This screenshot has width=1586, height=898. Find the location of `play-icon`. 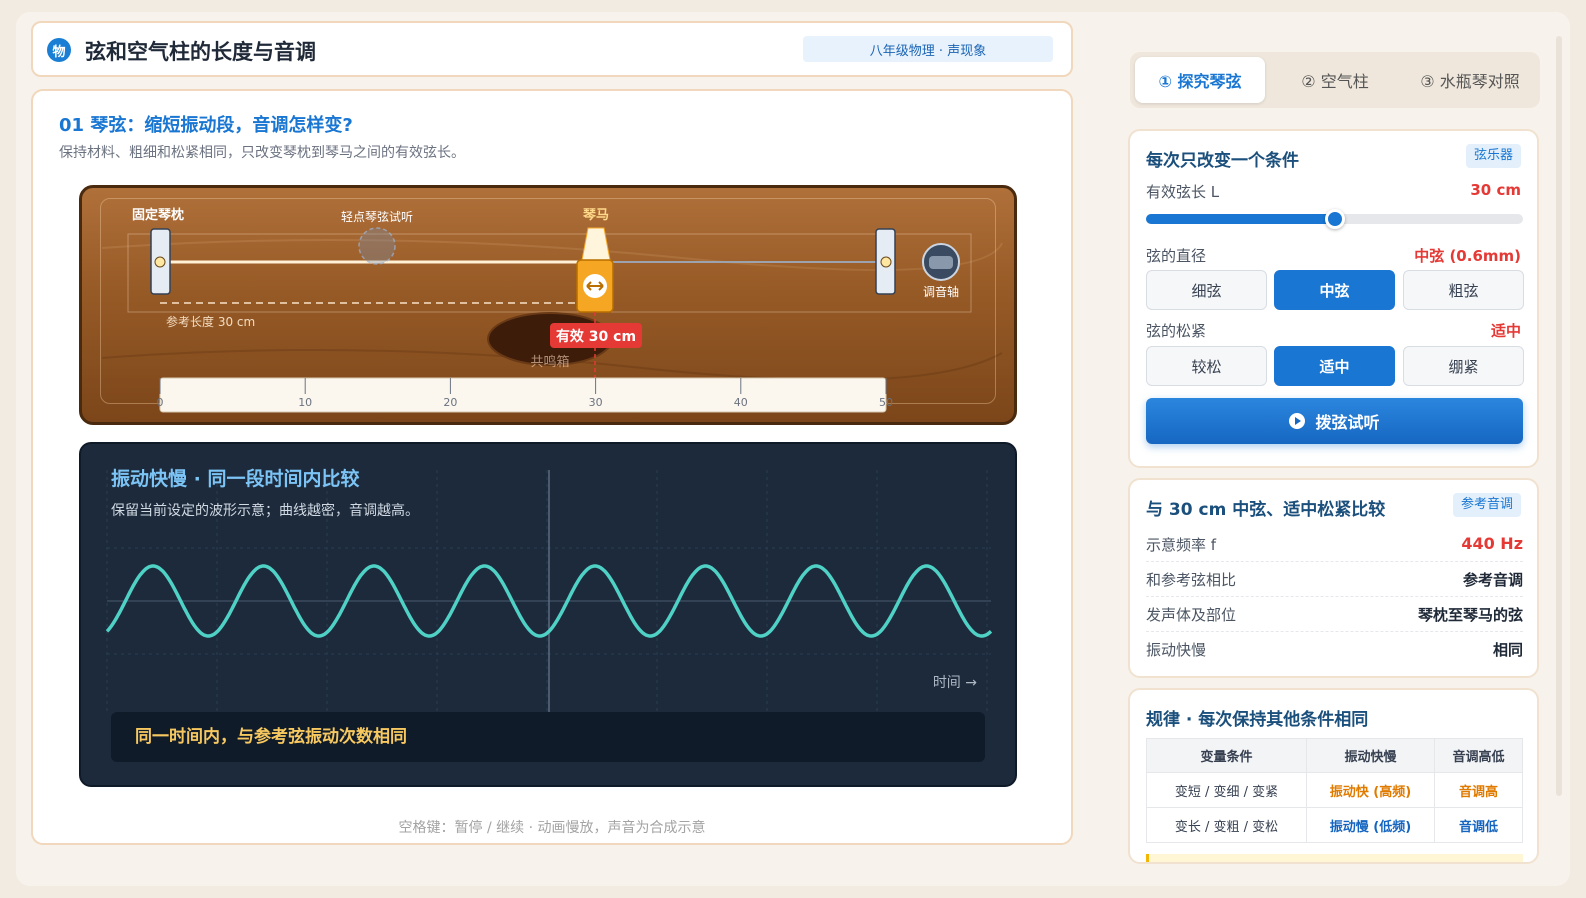

play-icon is located at coordinates (1297, 421).